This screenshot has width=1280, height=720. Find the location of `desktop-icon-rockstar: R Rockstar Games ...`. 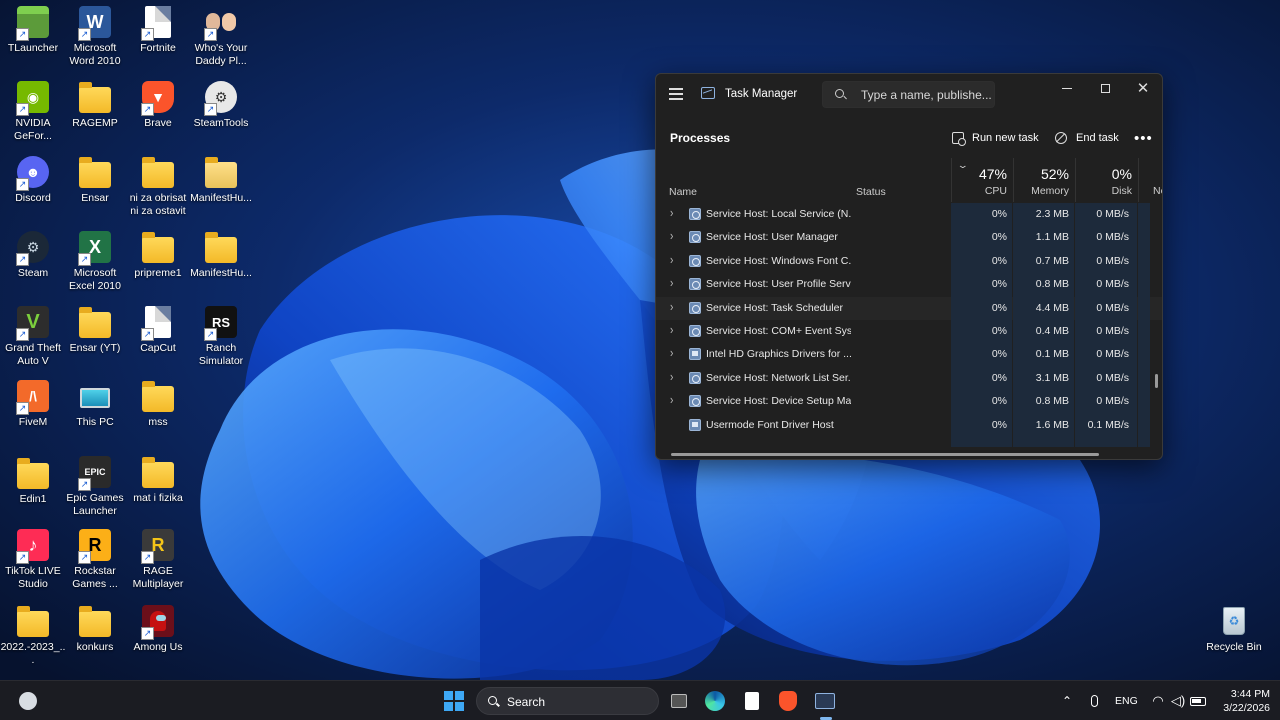

desktop-icon-rockstar: R Rockstar Games ... is located at coordinates (95, 559).